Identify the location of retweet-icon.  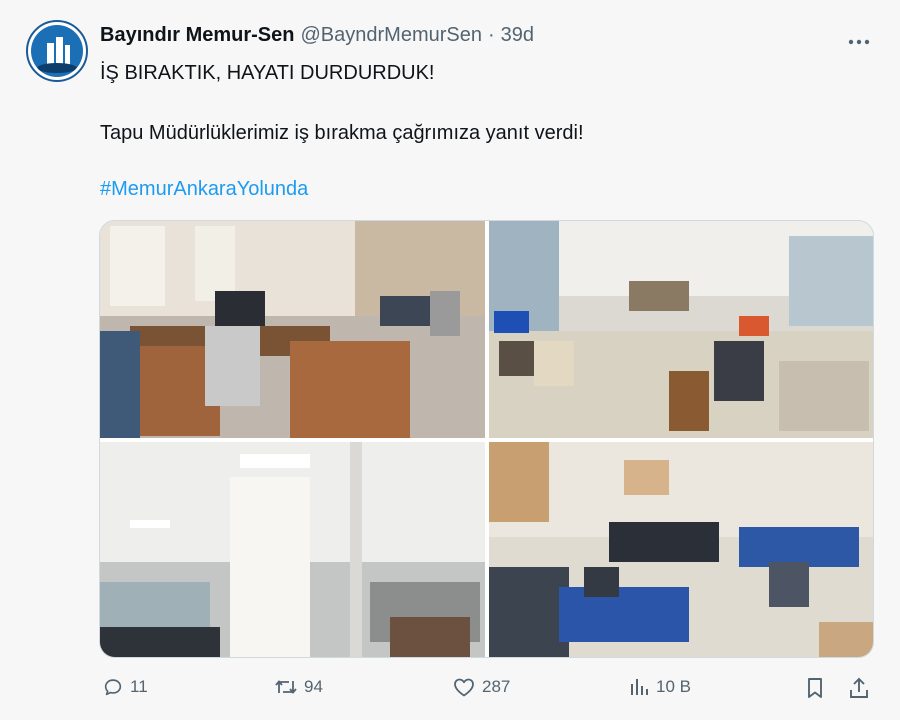
(286, 687).